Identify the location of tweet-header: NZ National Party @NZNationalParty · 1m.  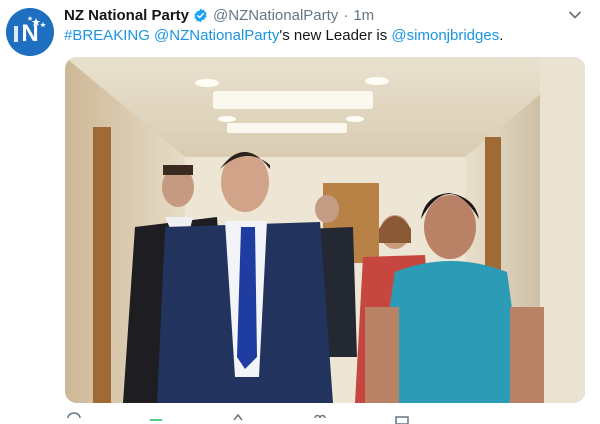
(322, 15).